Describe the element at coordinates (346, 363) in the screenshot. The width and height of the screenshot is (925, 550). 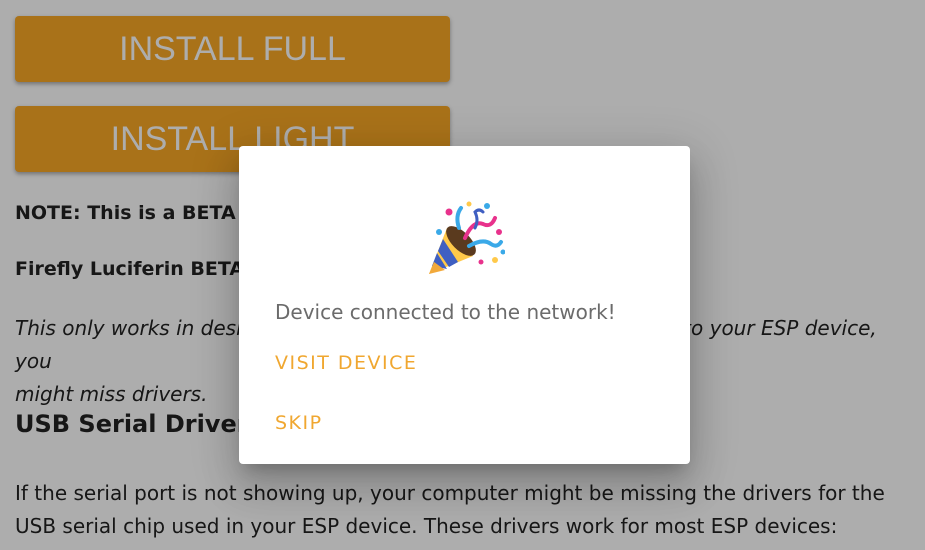
I see `visit-device-button: VISIT DEVICE` at that location.